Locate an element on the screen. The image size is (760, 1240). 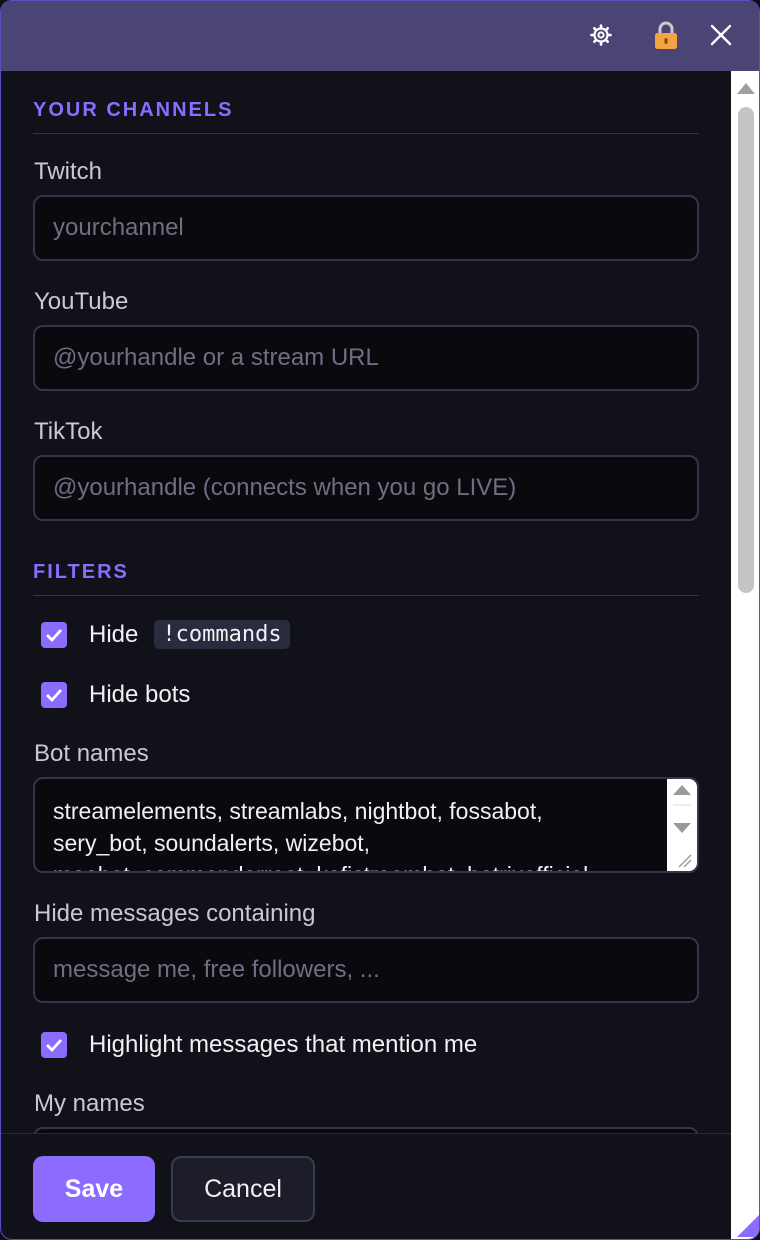
hide-bots-label: Hide bots is located at coordinates (140, 694).